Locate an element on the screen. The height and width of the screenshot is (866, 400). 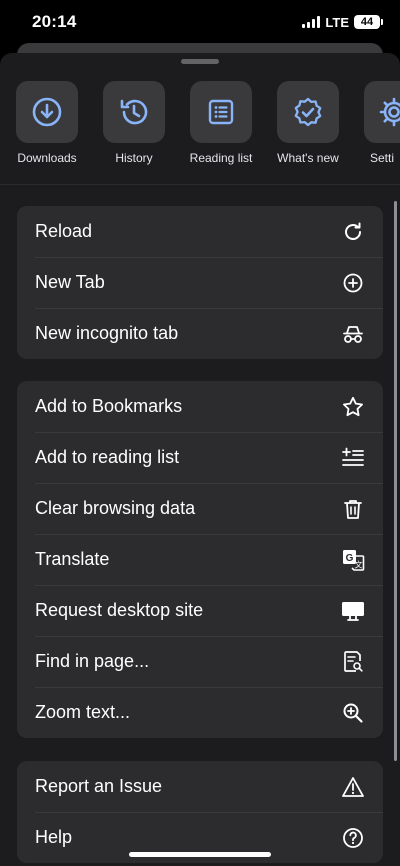
menu-item-label: Help is located at coordinates (54, 837).